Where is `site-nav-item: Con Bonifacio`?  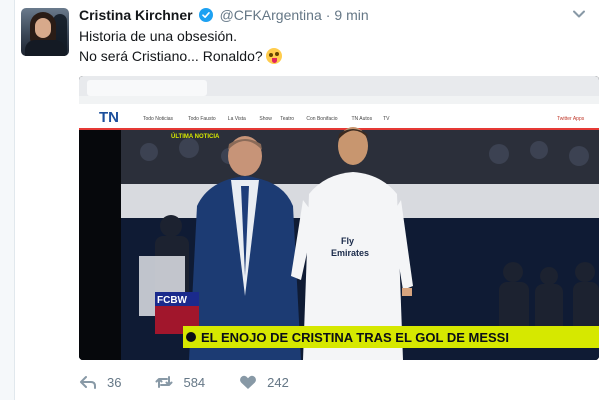 site-nav-item: Con Bonifacio is located at coordinates (321, 119).